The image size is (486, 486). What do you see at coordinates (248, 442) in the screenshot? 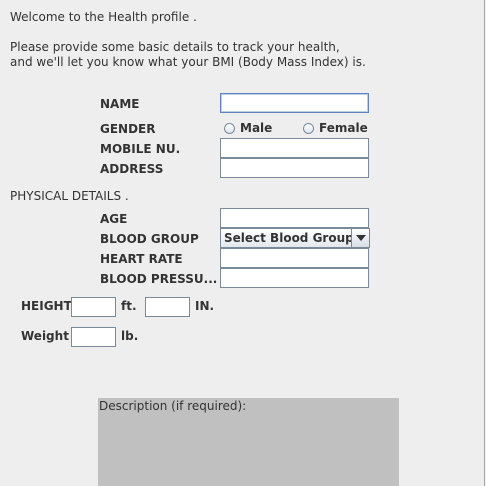
I see `description-area: Description (if required):` at bounding box center [248, 442].